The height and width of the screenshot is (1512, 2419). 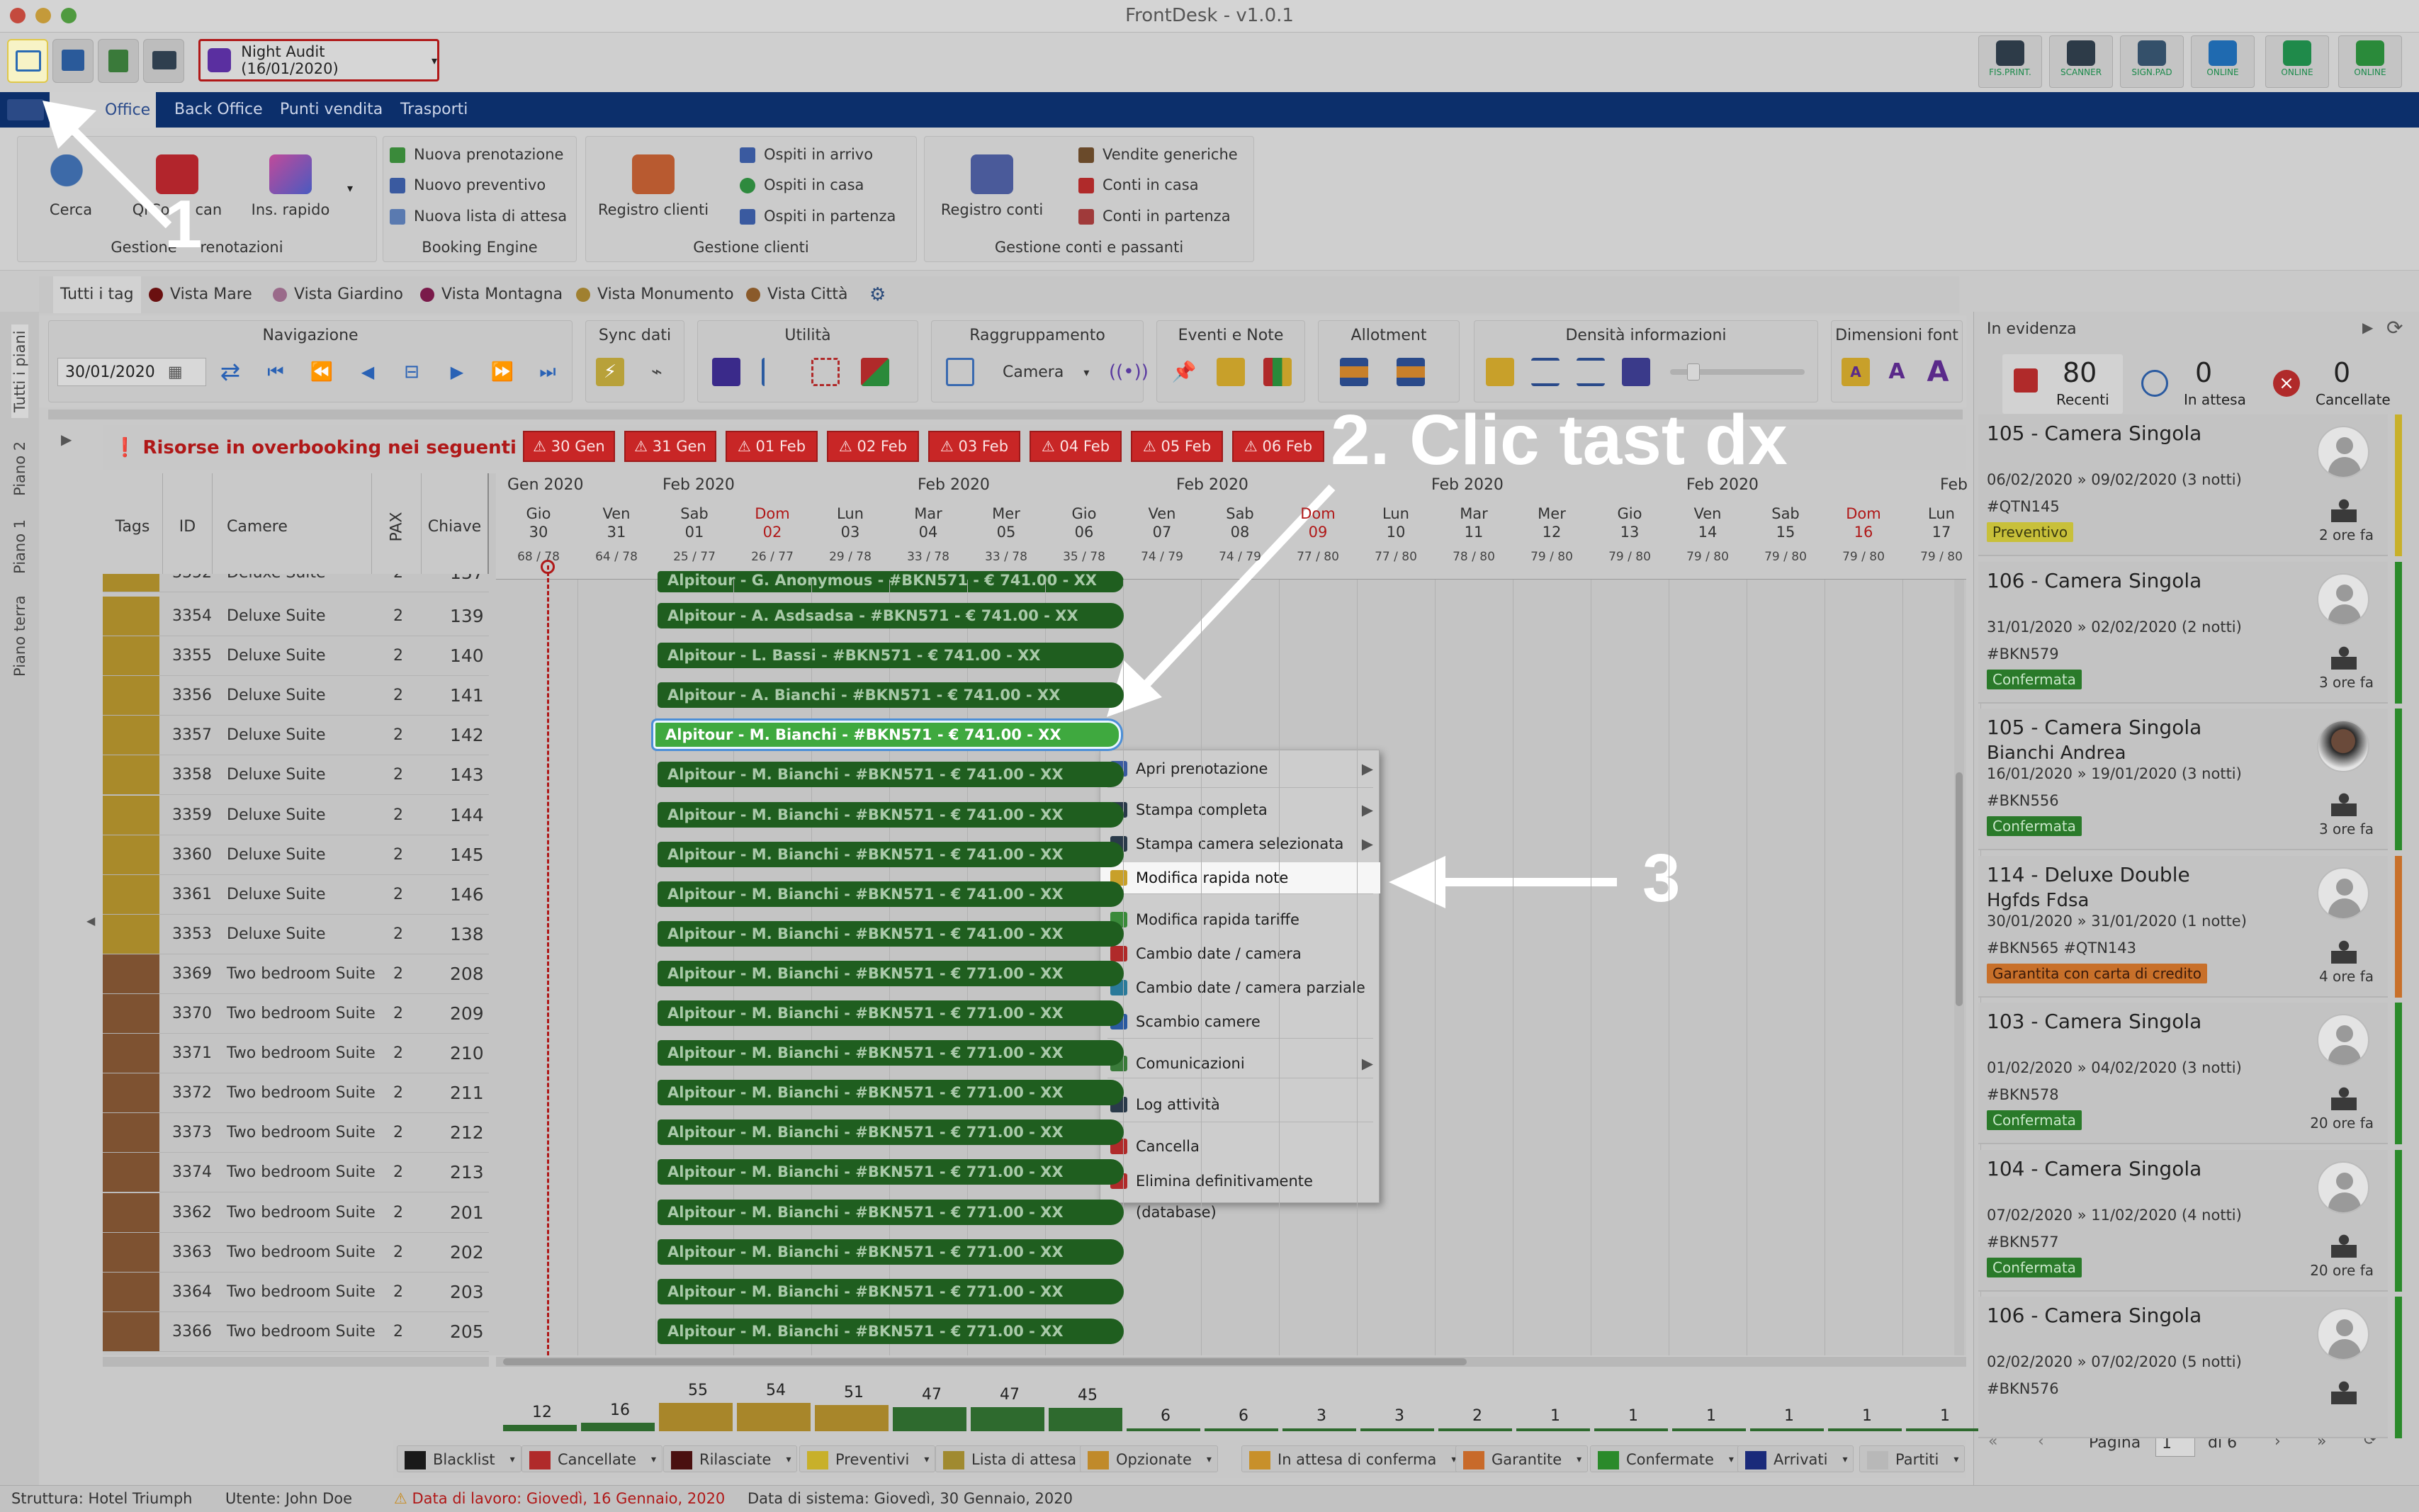 What do you see at coordinates (296, 1133) in the screenshot?
I see `table-row: 3373 Two bedroom Suite 2 212` at bounding box center [296, 1133].